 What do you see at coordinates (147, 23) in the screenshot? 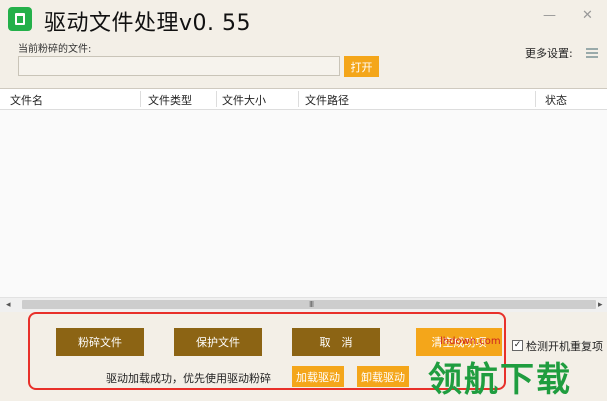
I see `window-title: 驱动文件处理v0. 55` at bounding box center [147, 23].